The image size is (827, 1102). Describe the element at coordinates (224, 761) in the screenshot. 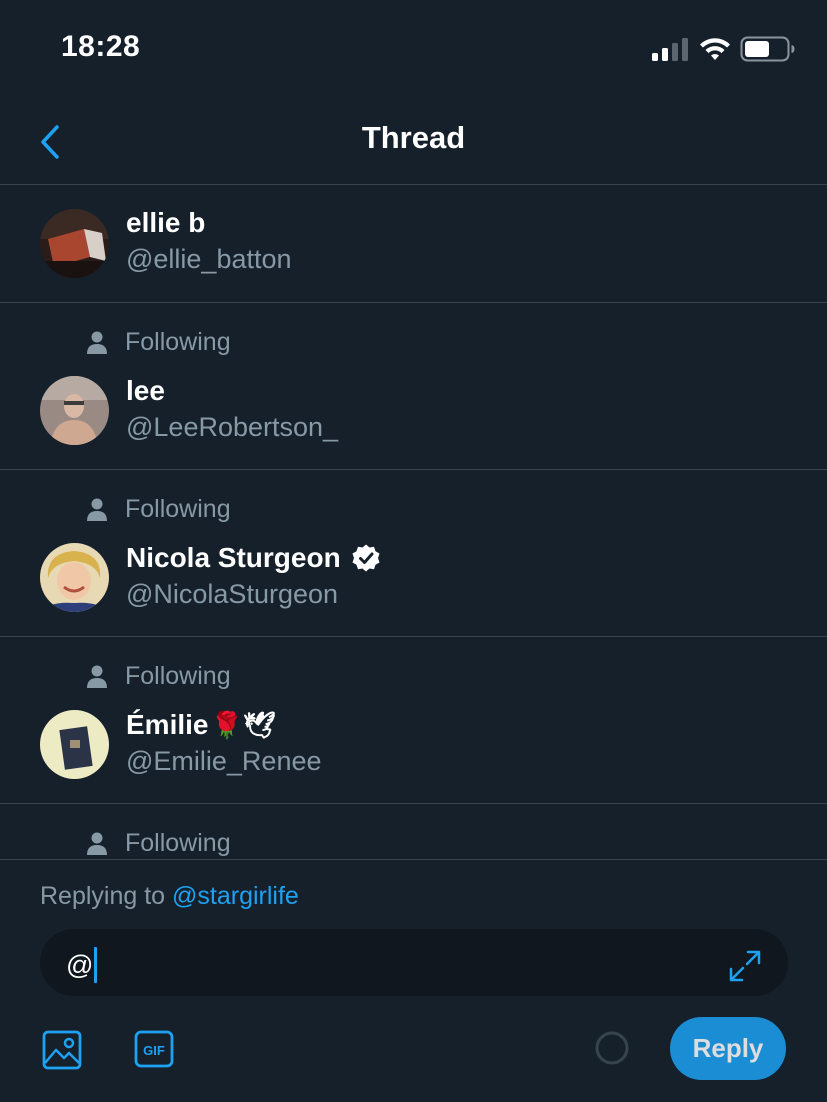

I see `user-handle: @Emilie_Renee` at that location.